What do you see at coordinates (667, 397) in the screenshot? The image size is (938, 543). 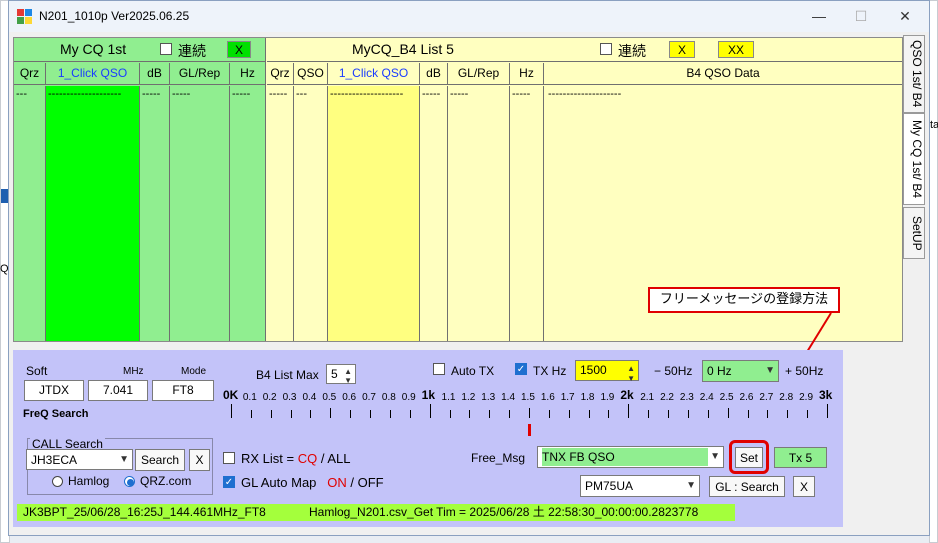 I see `scale-tick-label: 2.2` at bounding box center [667, 397].